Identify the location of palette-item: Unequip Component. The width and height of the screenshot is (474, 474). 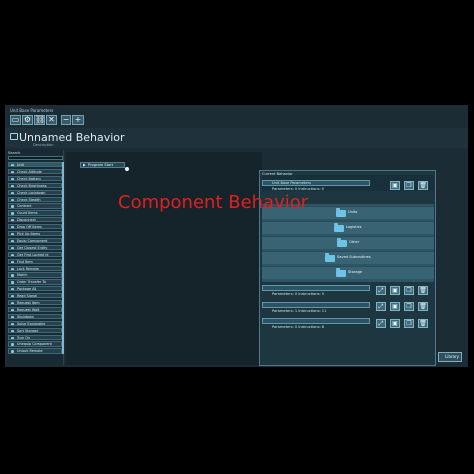
(35, 344).